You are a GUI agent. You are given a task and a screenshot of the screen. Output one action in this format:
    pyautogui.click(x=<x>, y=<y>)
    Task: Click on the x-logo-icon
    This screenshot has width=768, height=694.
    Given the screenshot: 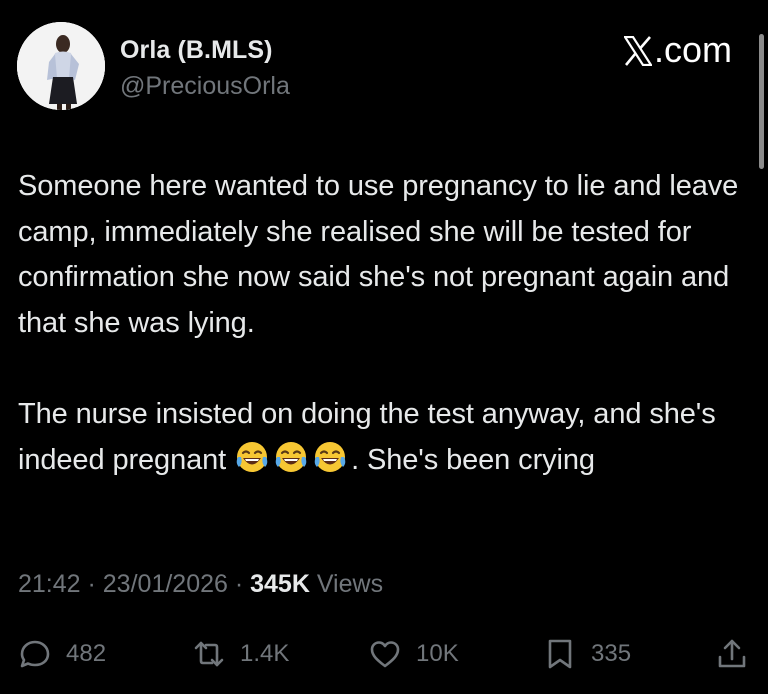 What is the action you would take?
    pyautogui.click(x=637, y=50)
    